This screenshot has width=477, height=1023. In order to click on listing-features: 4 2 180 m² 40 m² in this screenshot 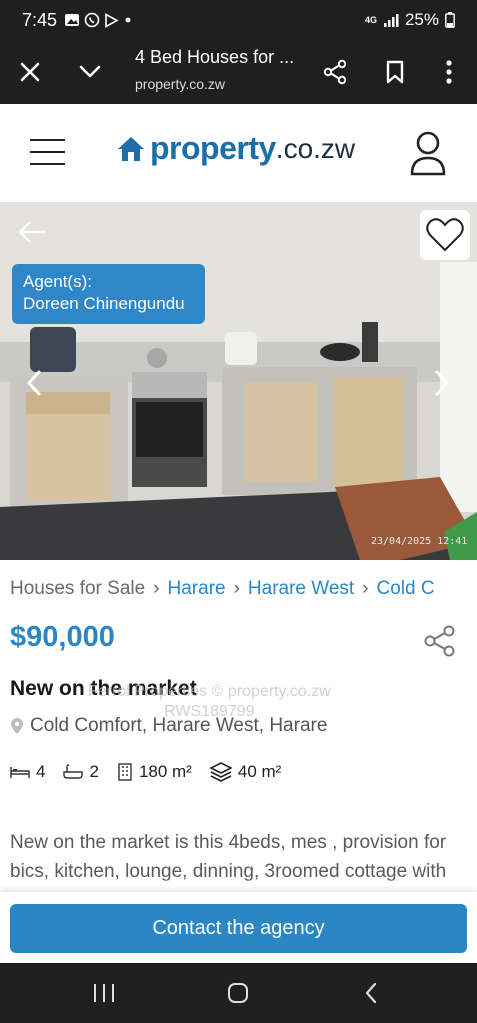, I will do `click(154, 772)`.